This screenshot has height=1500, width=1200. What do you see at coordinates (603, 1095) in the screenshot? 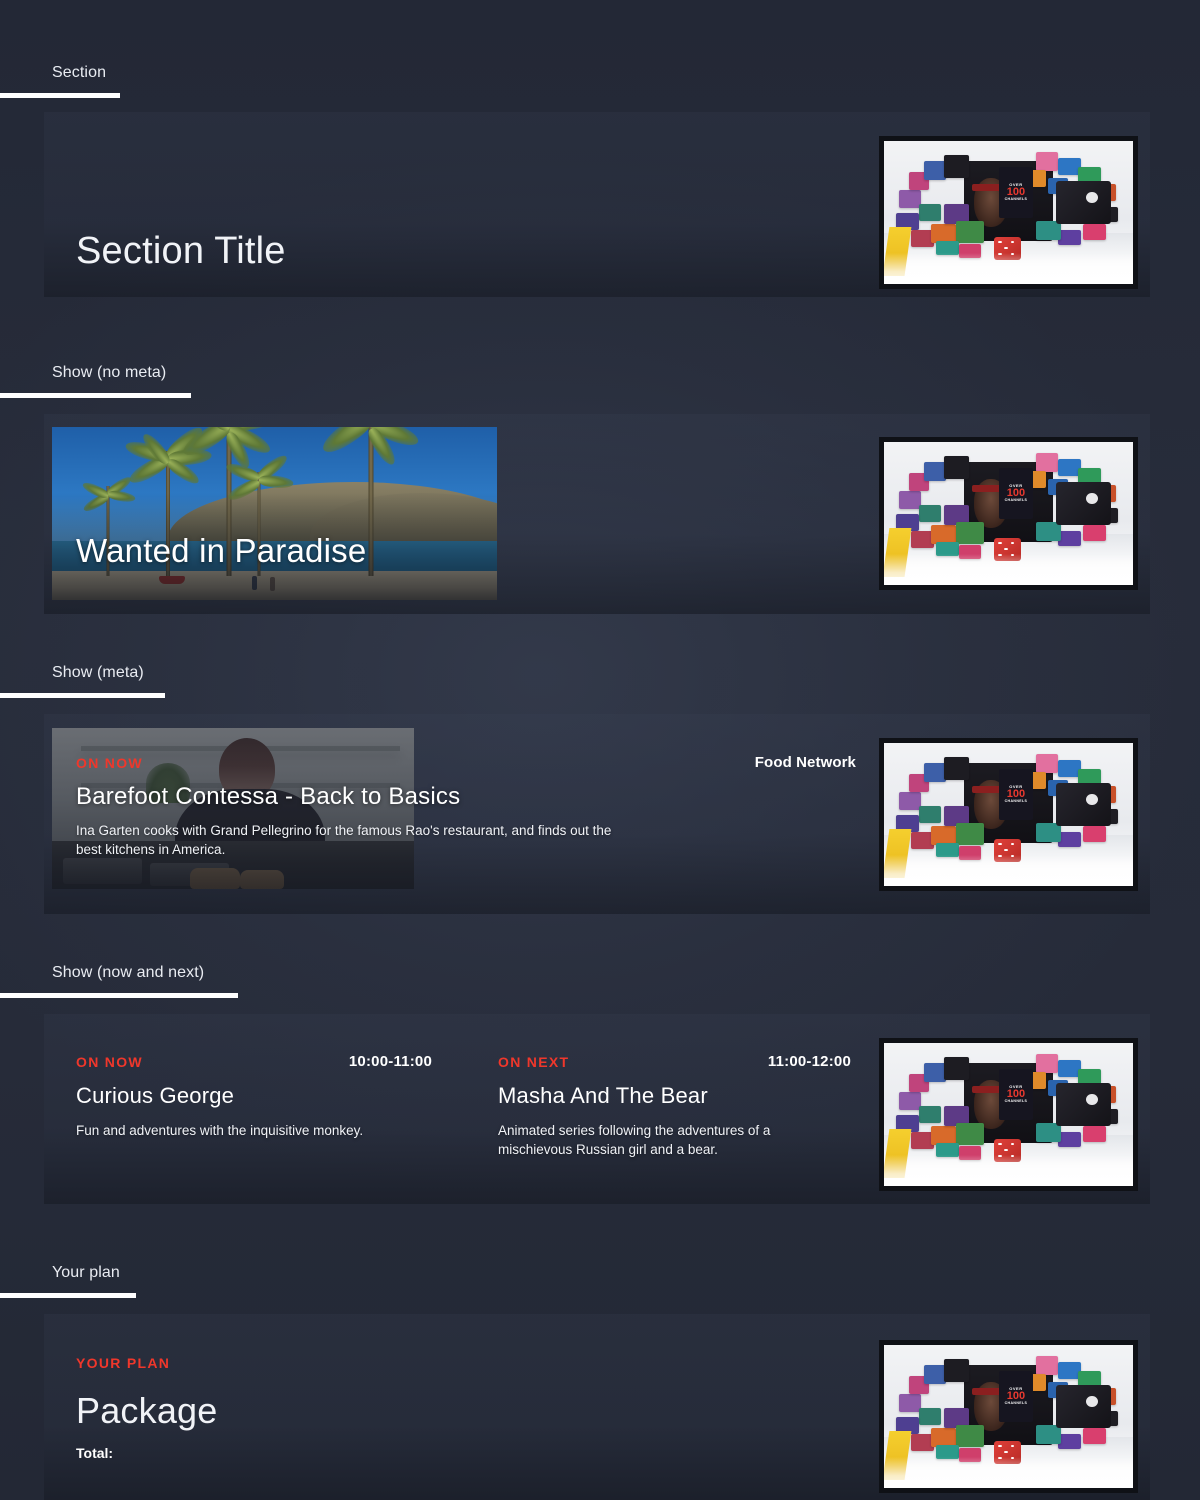
I see `show-title-masha-and-the-bear: Masha And The Bear` at bounding box center [603, 1095].